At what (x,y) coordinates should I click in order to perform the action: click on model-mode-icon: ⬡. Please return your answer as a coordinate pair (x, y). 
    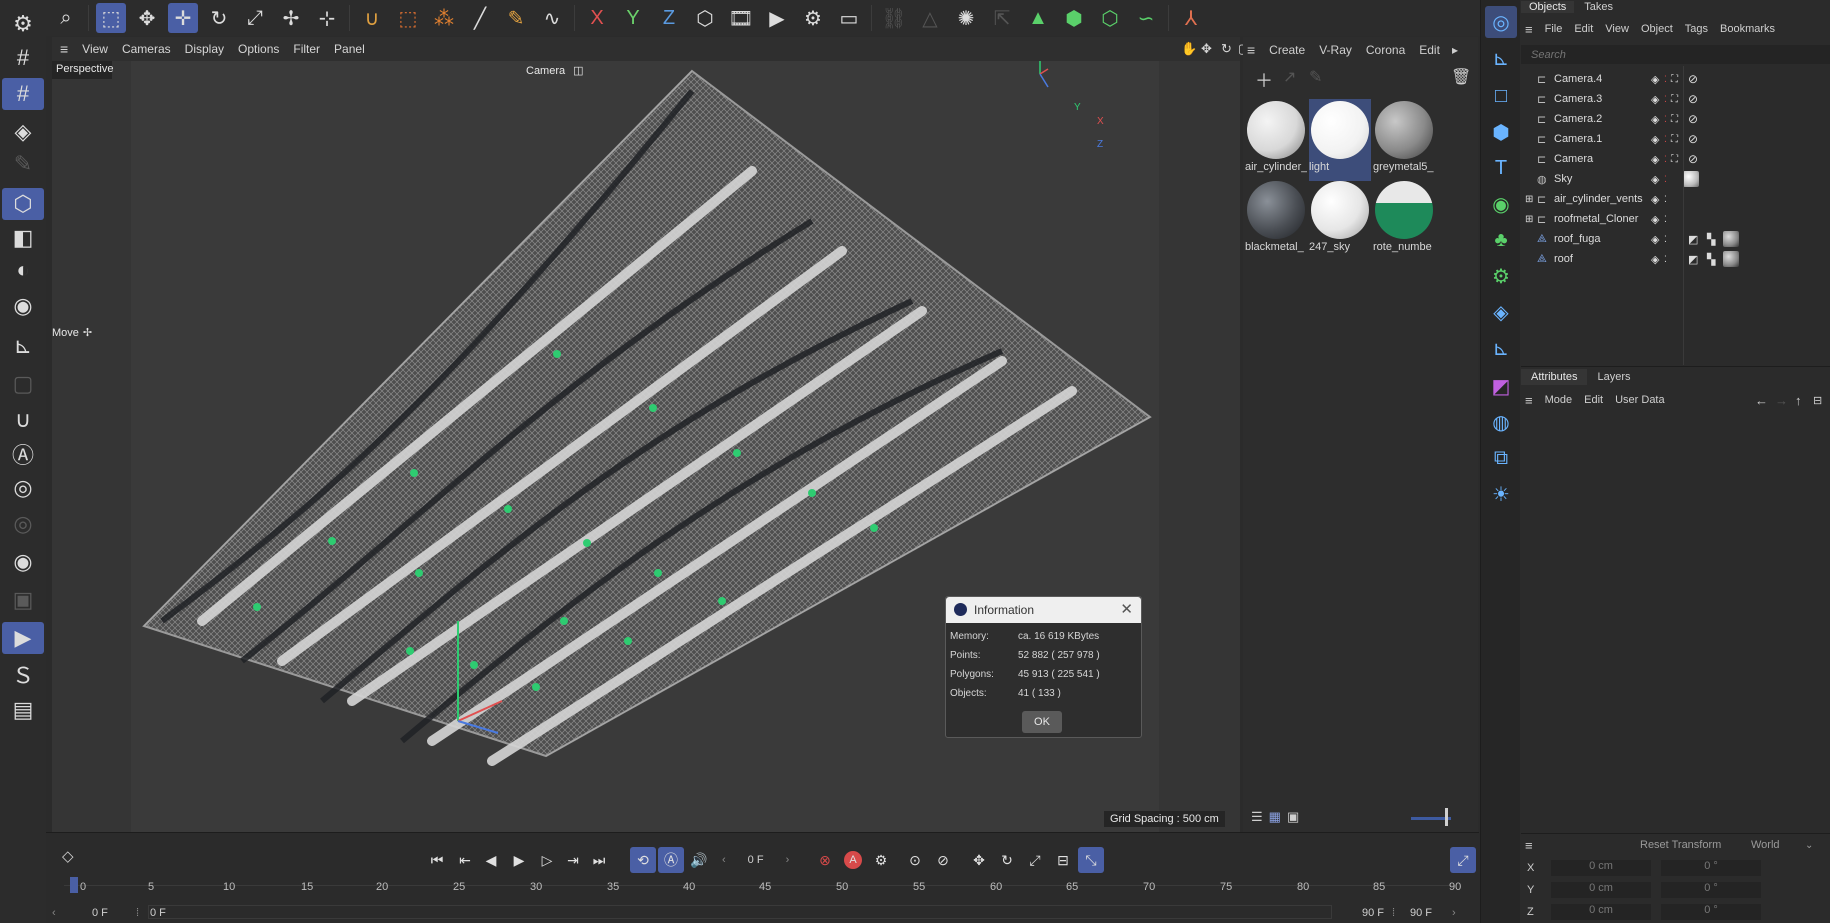
    Looking at the image, I should click on (23, 204).